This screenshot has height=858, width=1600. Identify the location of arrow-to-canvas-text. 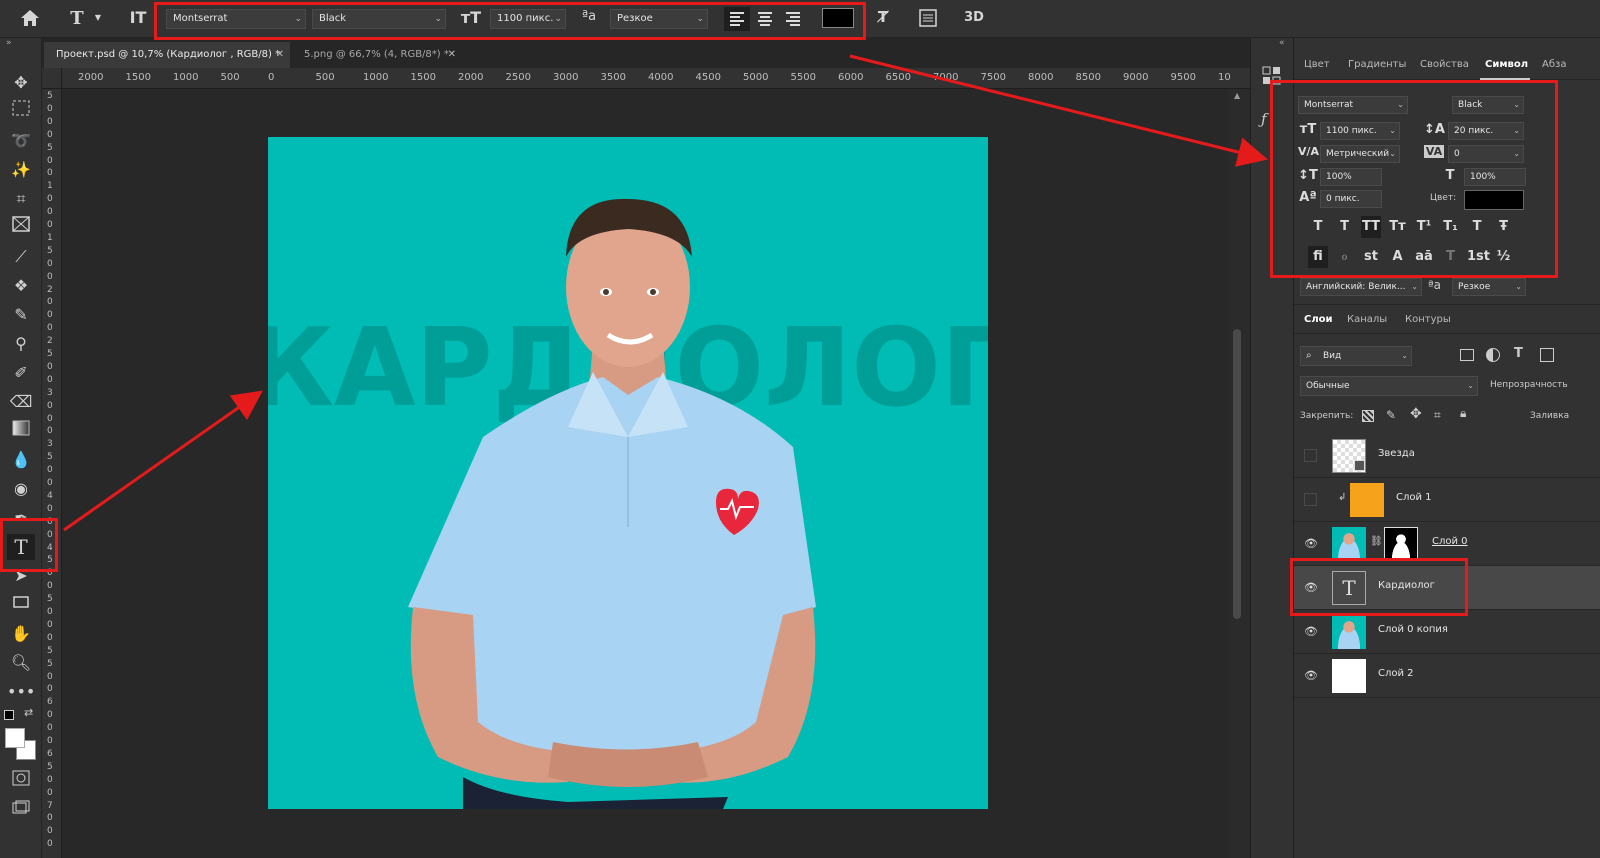
(163, 461).